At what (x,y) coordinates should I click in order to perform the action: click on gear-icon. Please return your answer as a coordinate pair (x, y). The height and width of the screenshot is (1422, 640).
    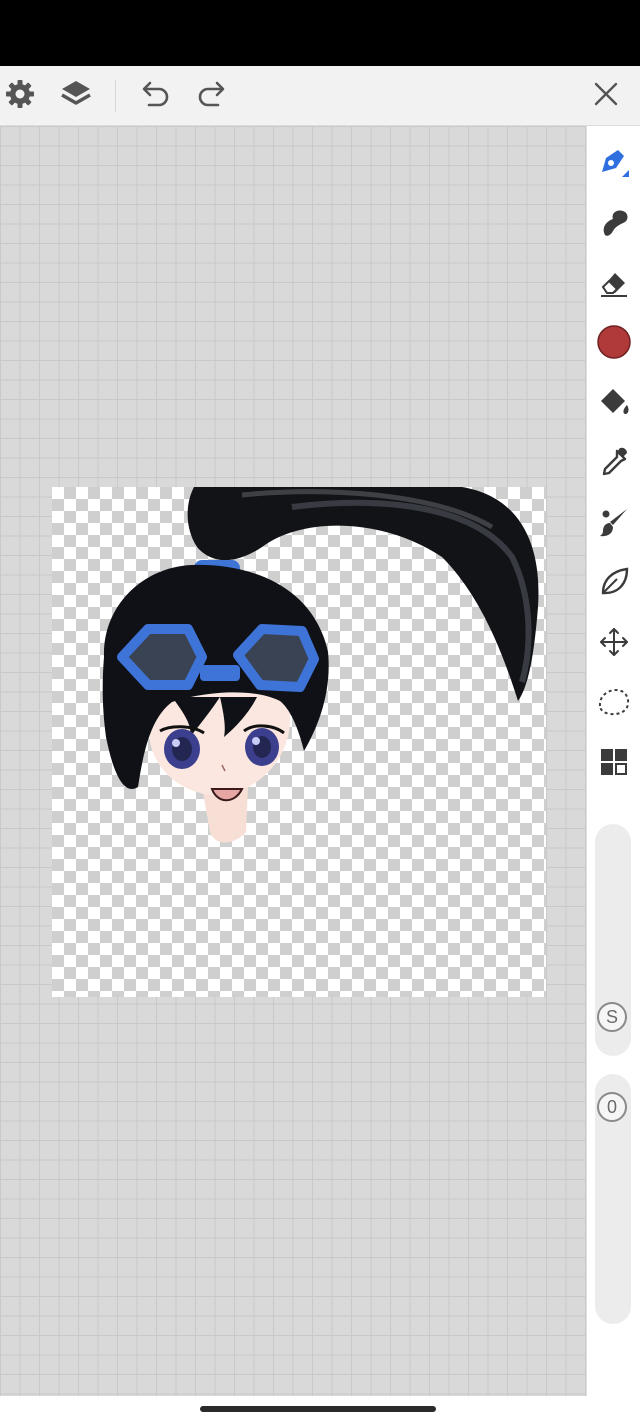
    Looking at the image, I should click on (20, 96).